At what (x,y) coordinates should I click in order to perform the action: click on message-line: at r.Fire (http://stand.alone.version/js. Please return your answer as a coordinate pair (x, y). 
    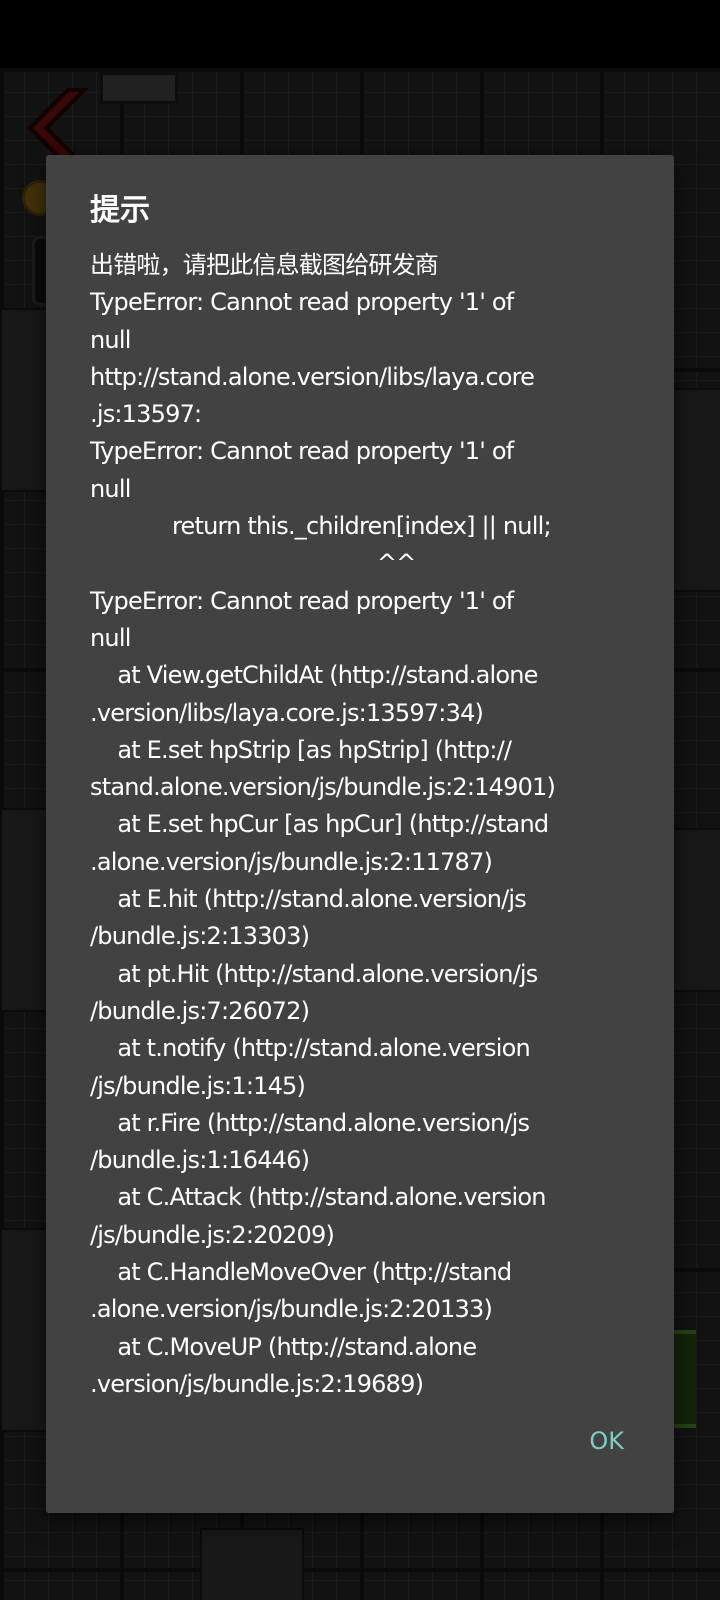
    Looking at the image, I should click on (310, 1122).